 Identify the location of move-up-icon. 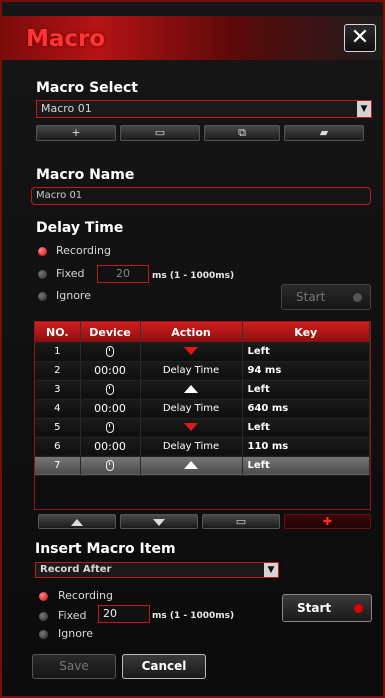
(77, 522).